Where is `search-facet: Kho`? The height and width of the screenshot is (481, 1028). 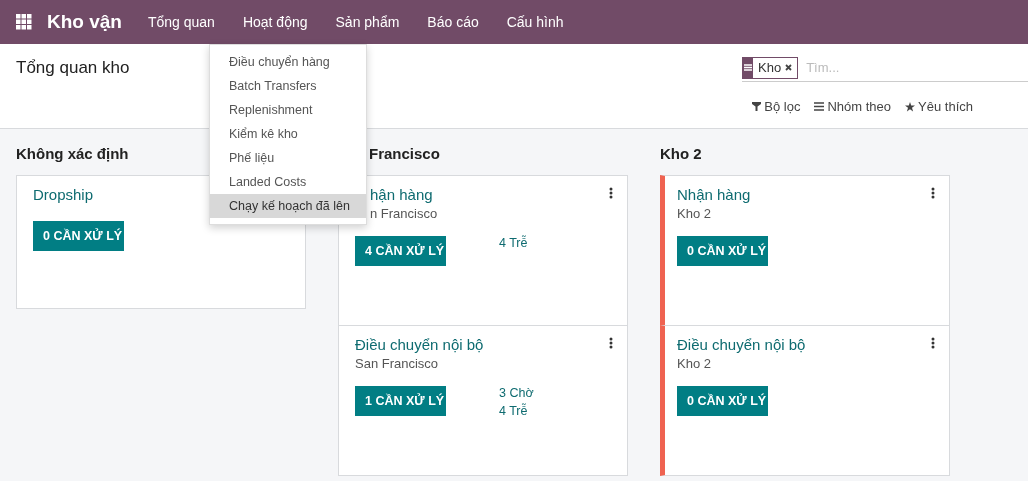
search-facet: Kho is located at coordinates (770, 67).